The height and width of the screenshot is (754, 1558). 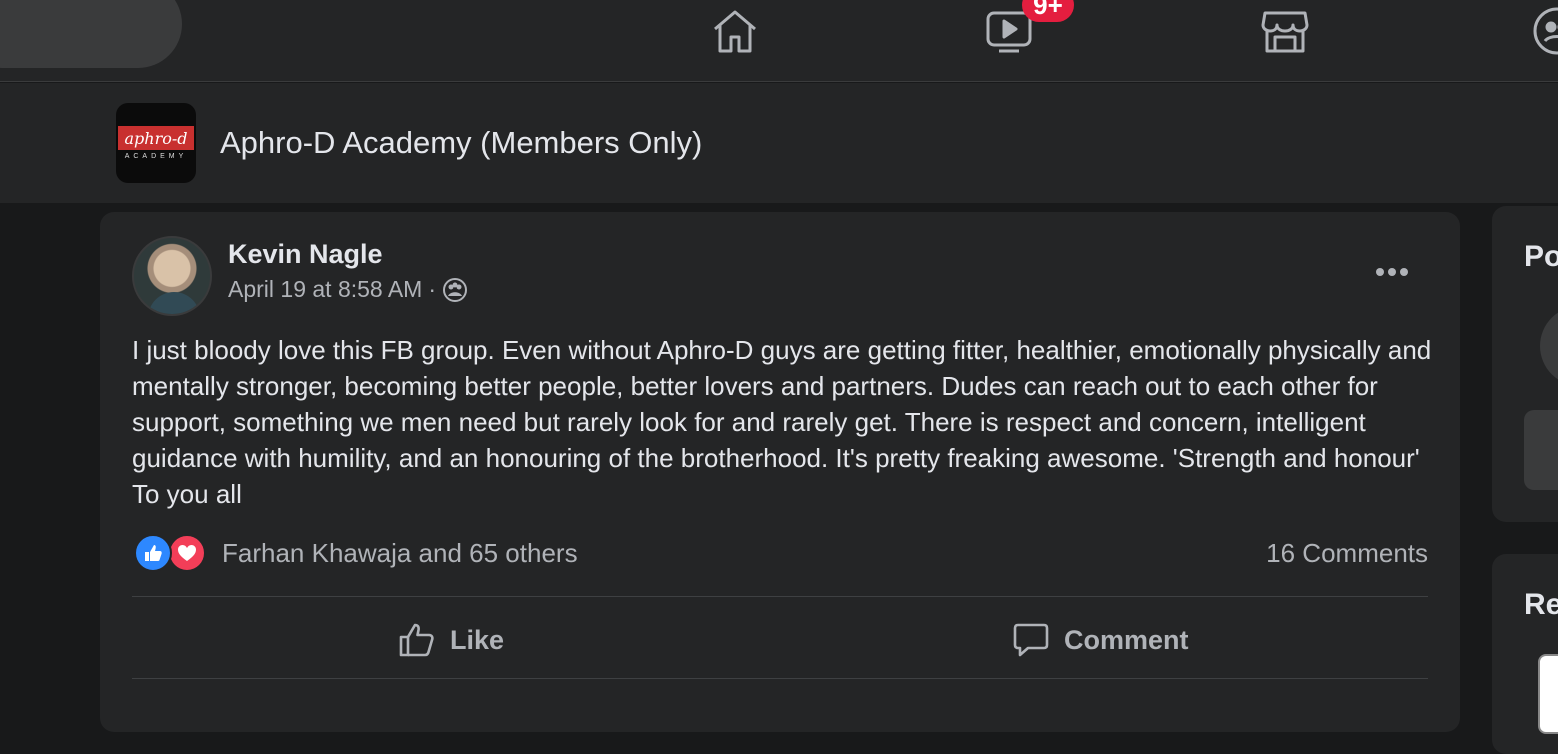 I want to click on like-button: Like, so click(x=451, y=640).